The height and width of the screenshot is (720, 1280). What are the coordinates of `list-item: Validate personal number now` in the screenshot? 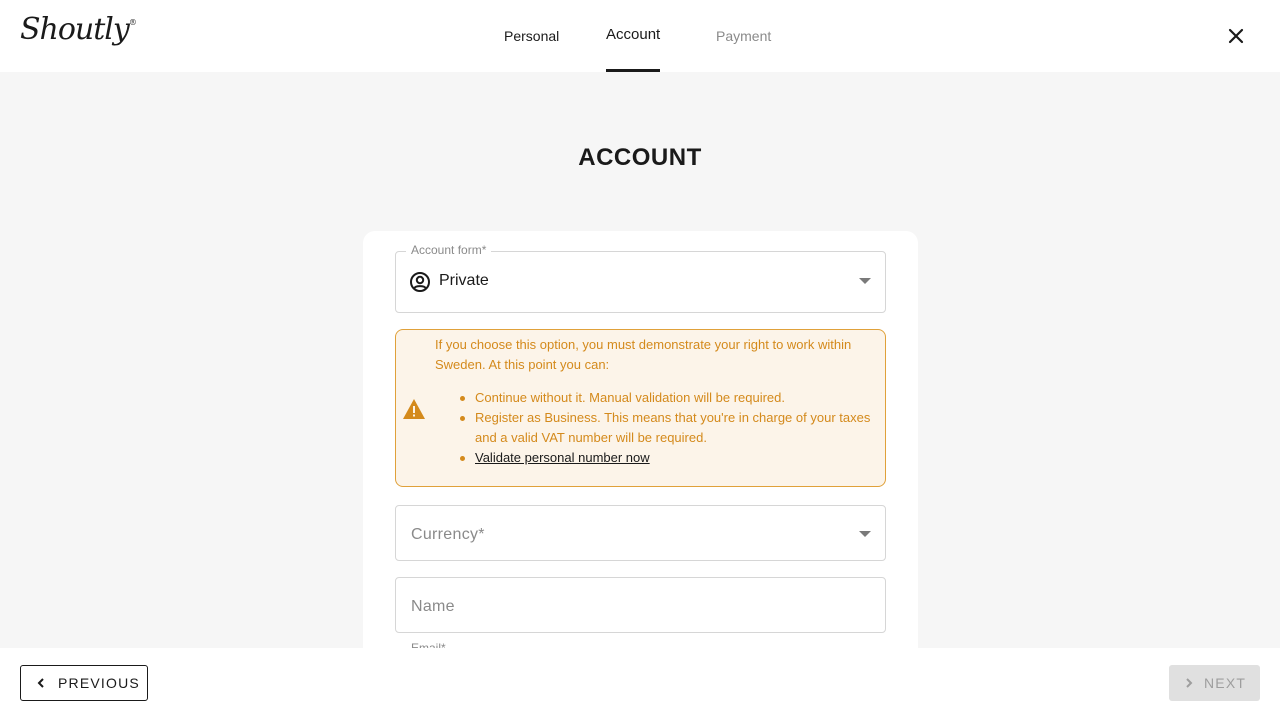 It's located at (667, 458).